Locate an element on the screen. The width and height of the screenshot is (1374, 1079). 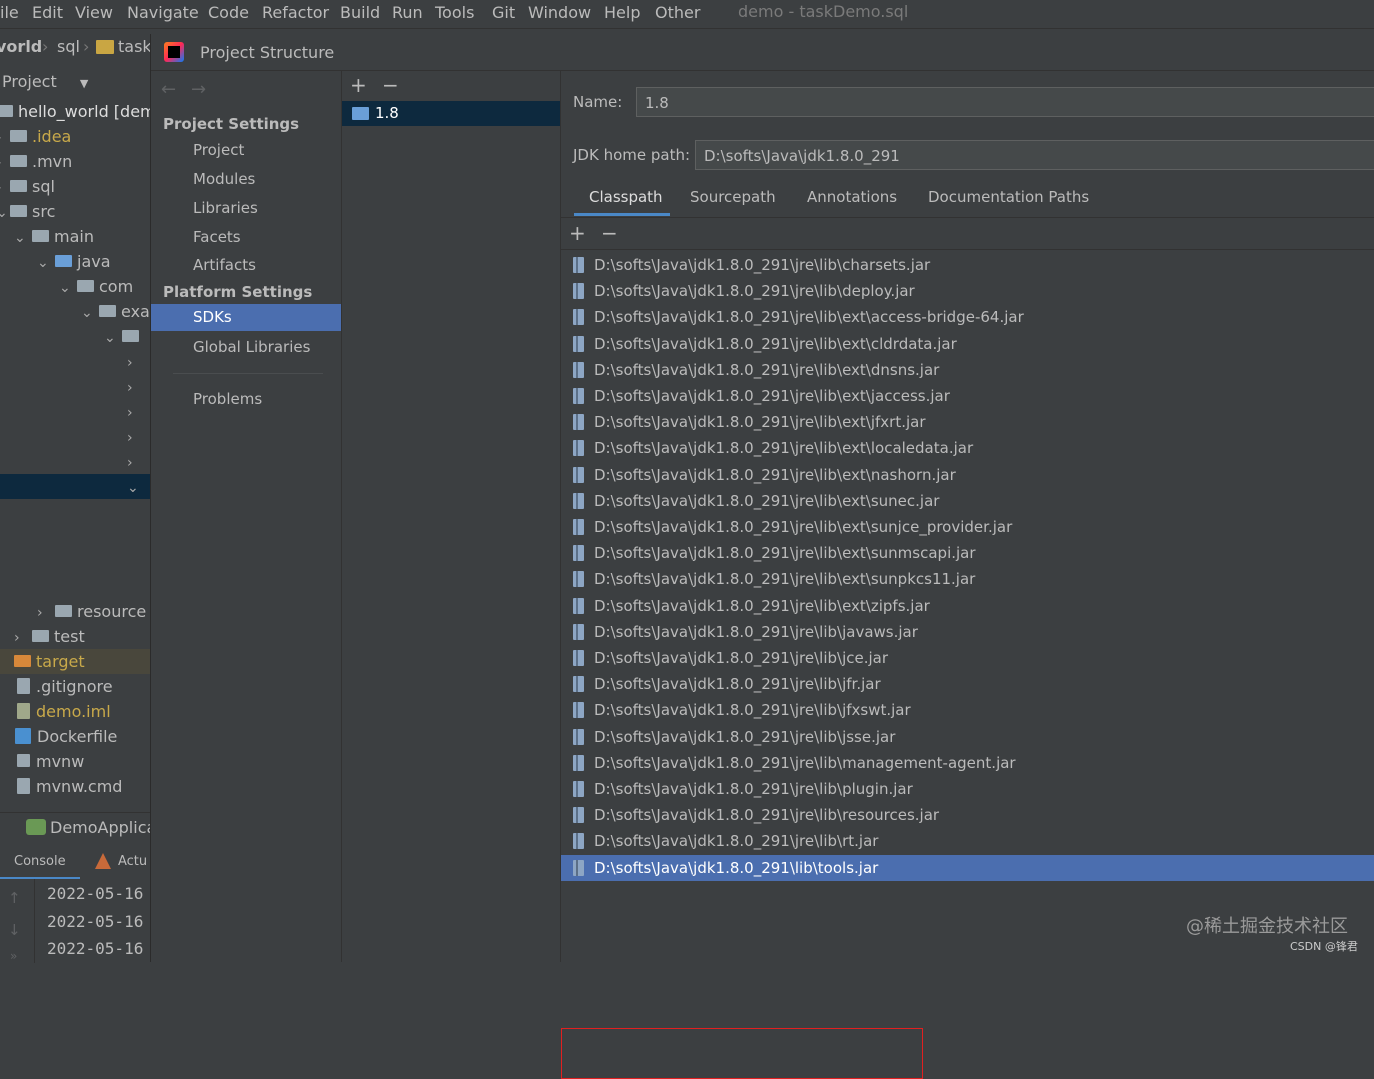
arrow-down-icon: ↓ is located at coordinates (14, 930).